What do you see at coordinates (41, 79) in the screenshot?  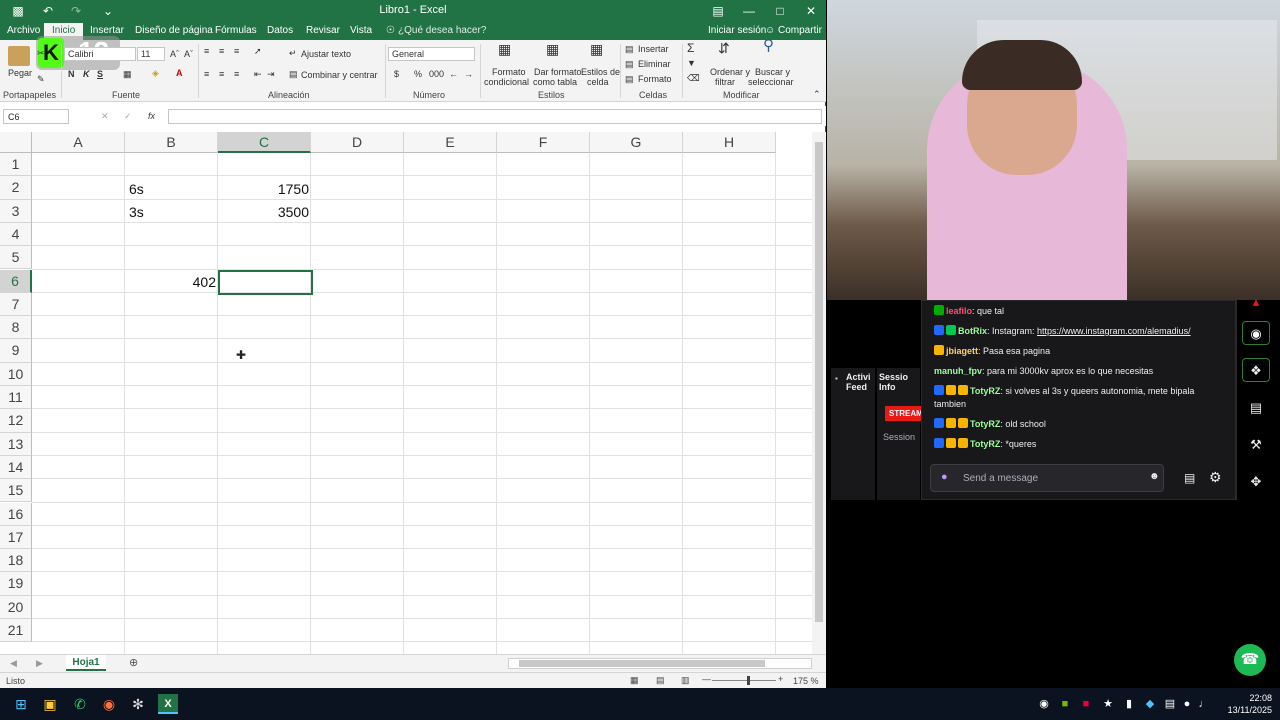 I see `format-painter-icon: ✎` at bounding box center [41, 79].